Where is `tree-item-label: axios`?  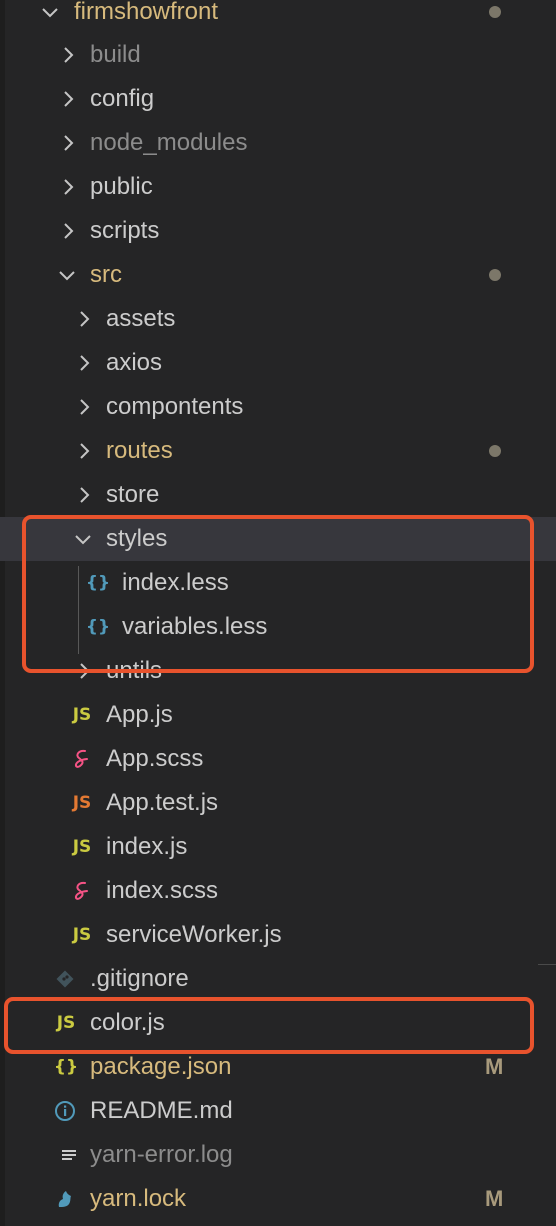 tree-item-label: axios is located at coordinates (134, 362).